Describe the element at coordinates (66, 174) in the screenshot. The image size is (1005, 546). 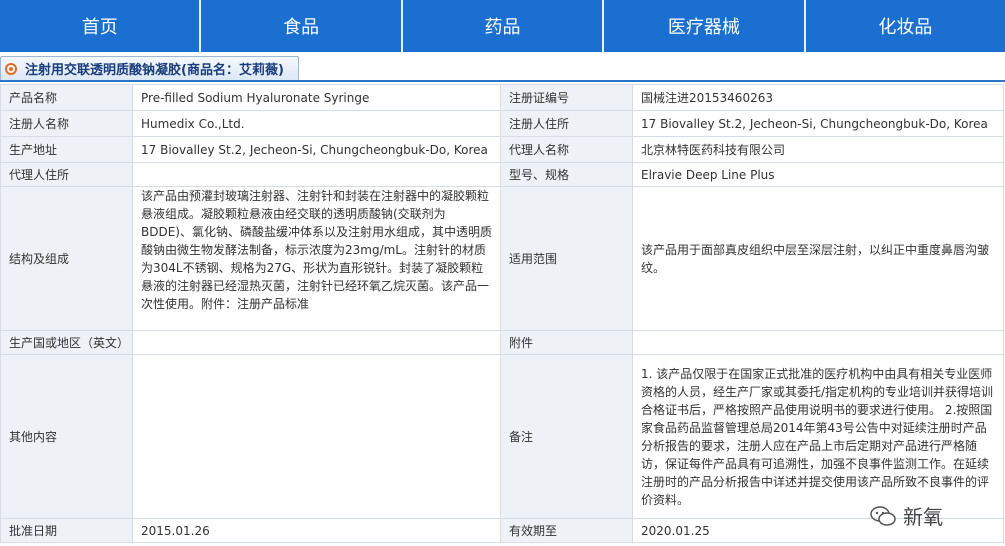
I see `field-label: 代理人住所` at that location.